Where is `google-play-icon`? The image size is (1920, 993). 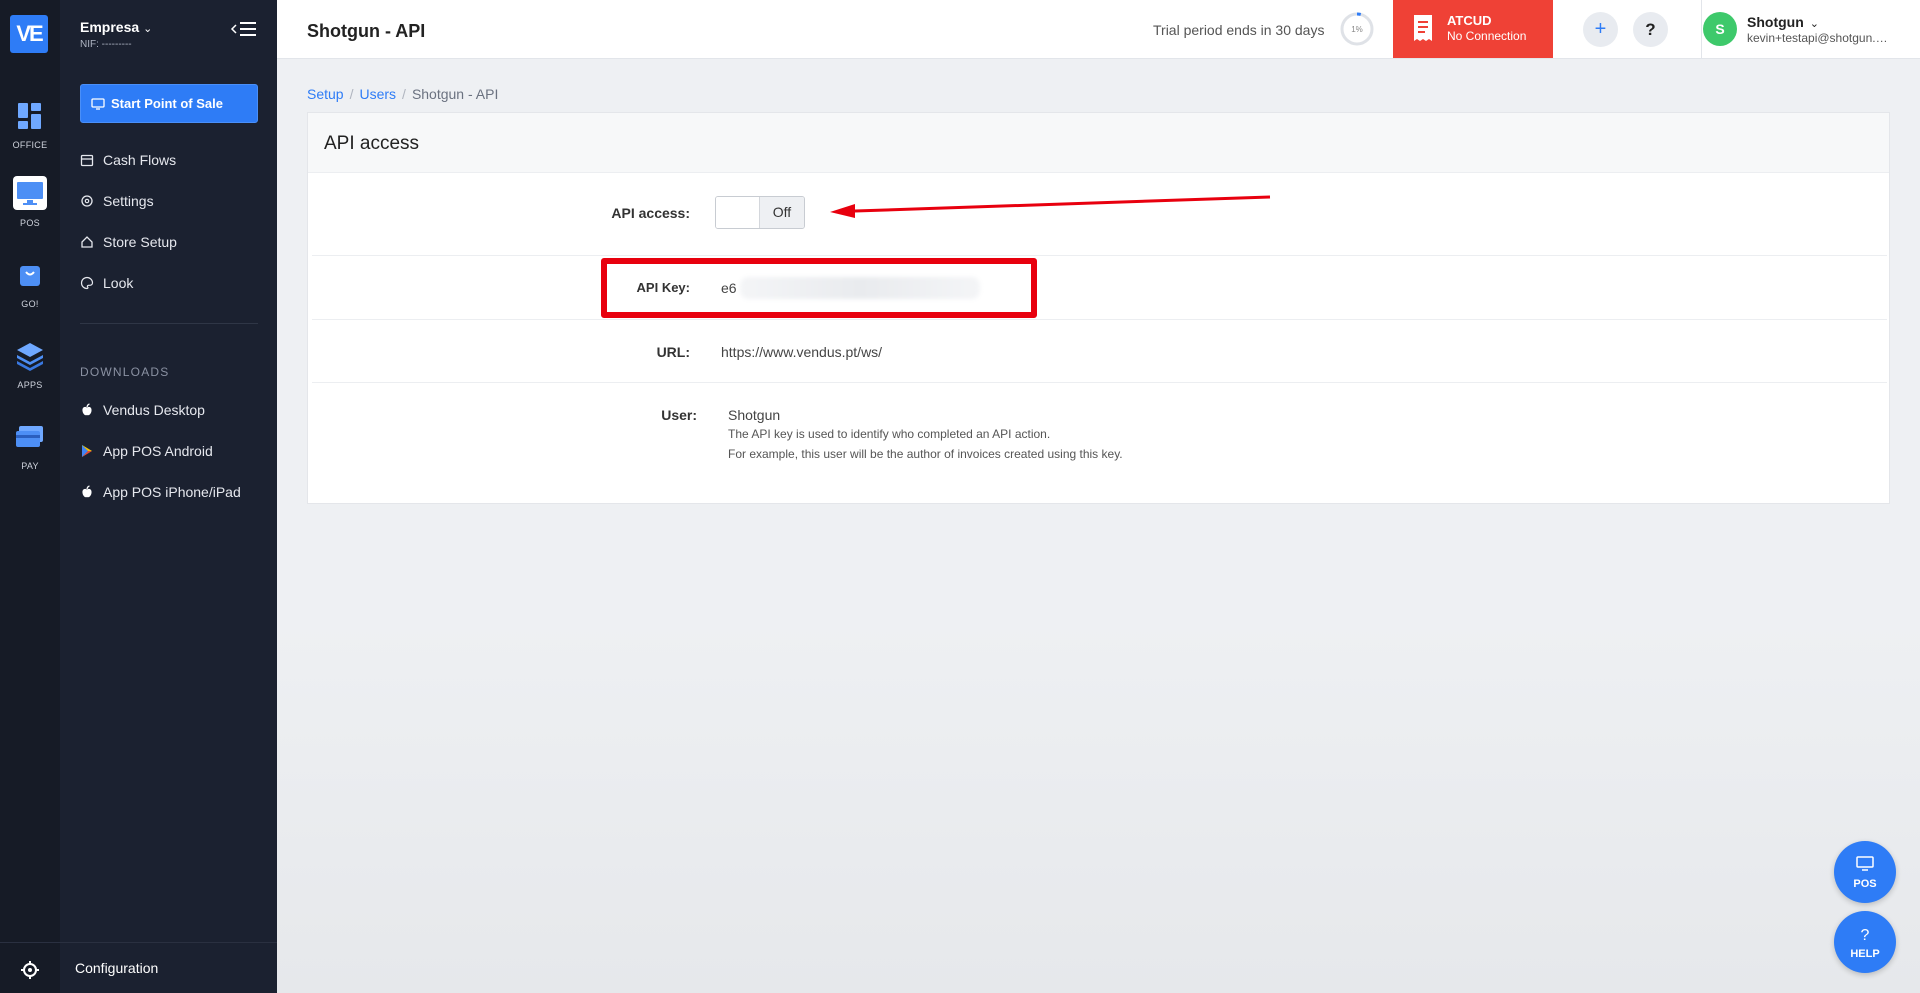 google-play-icon is located at coordinates (87, 451).